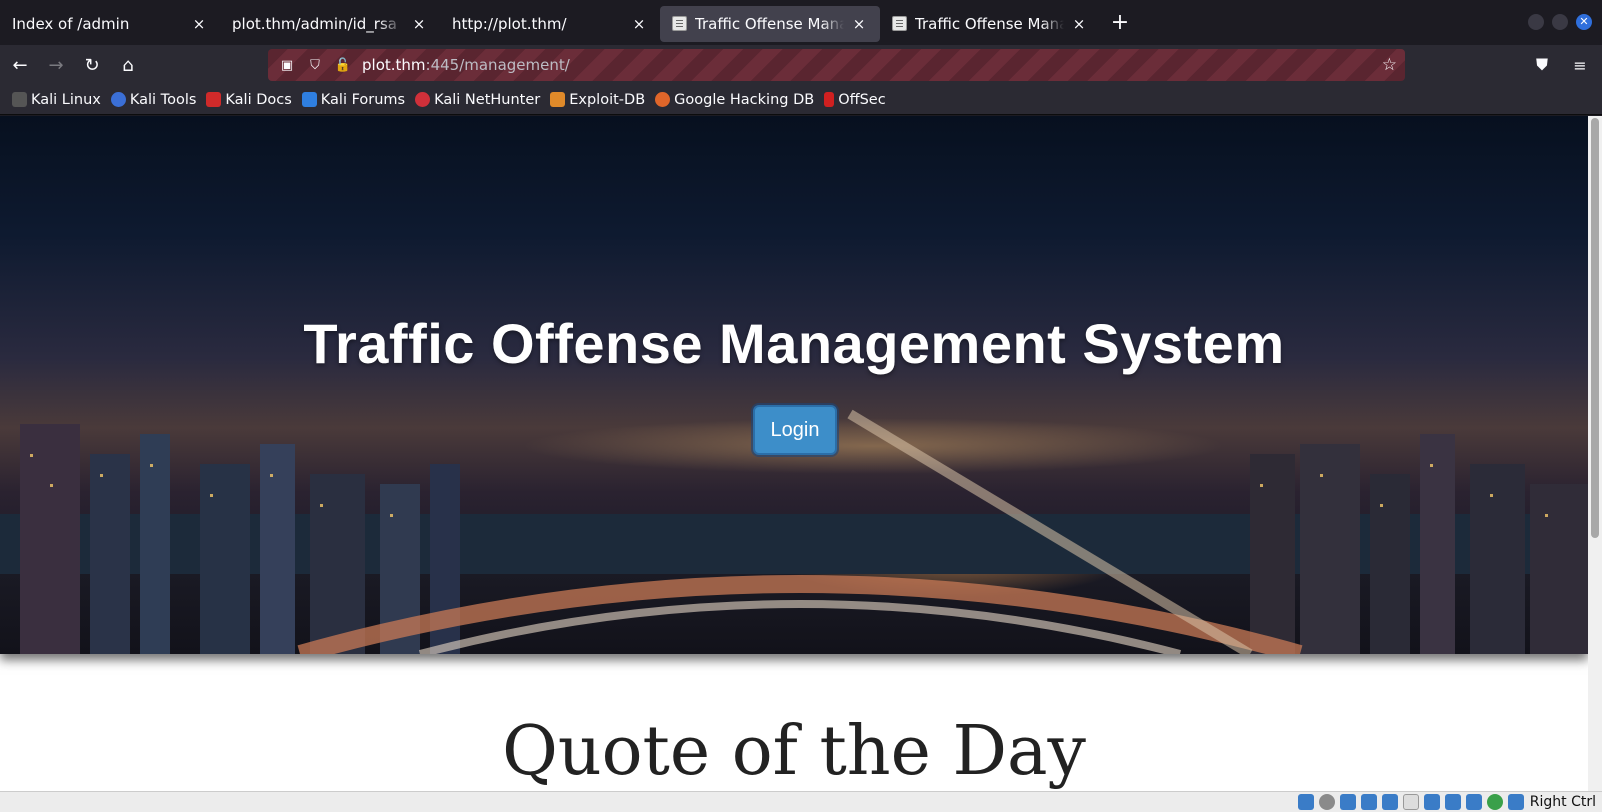 The image size is (1602, 812). I want to click on tab-id-rsa: plot.thm/admin/id_rsa ×, so click(330, 24).